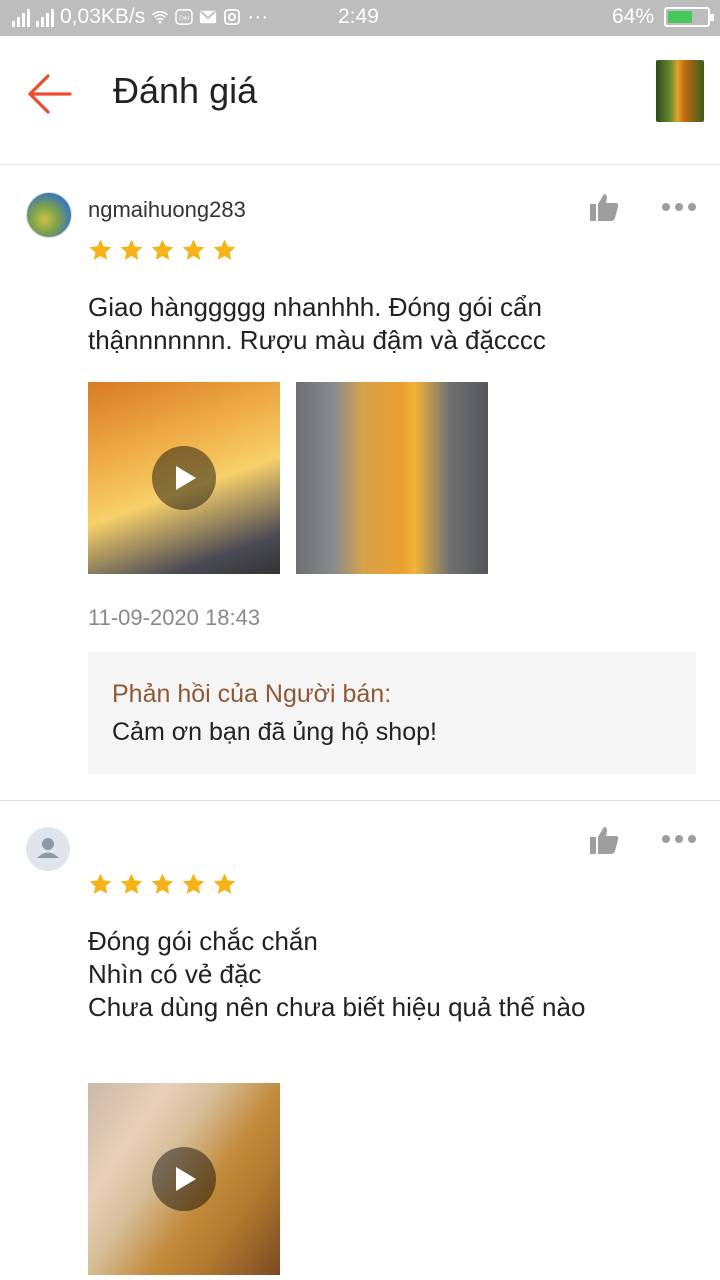 Image resolution: width=720 pixels, height=1280 pixels. Describe the element at coordinates (232, 17) in the screenshot. I see `instagram-icon` at that location.